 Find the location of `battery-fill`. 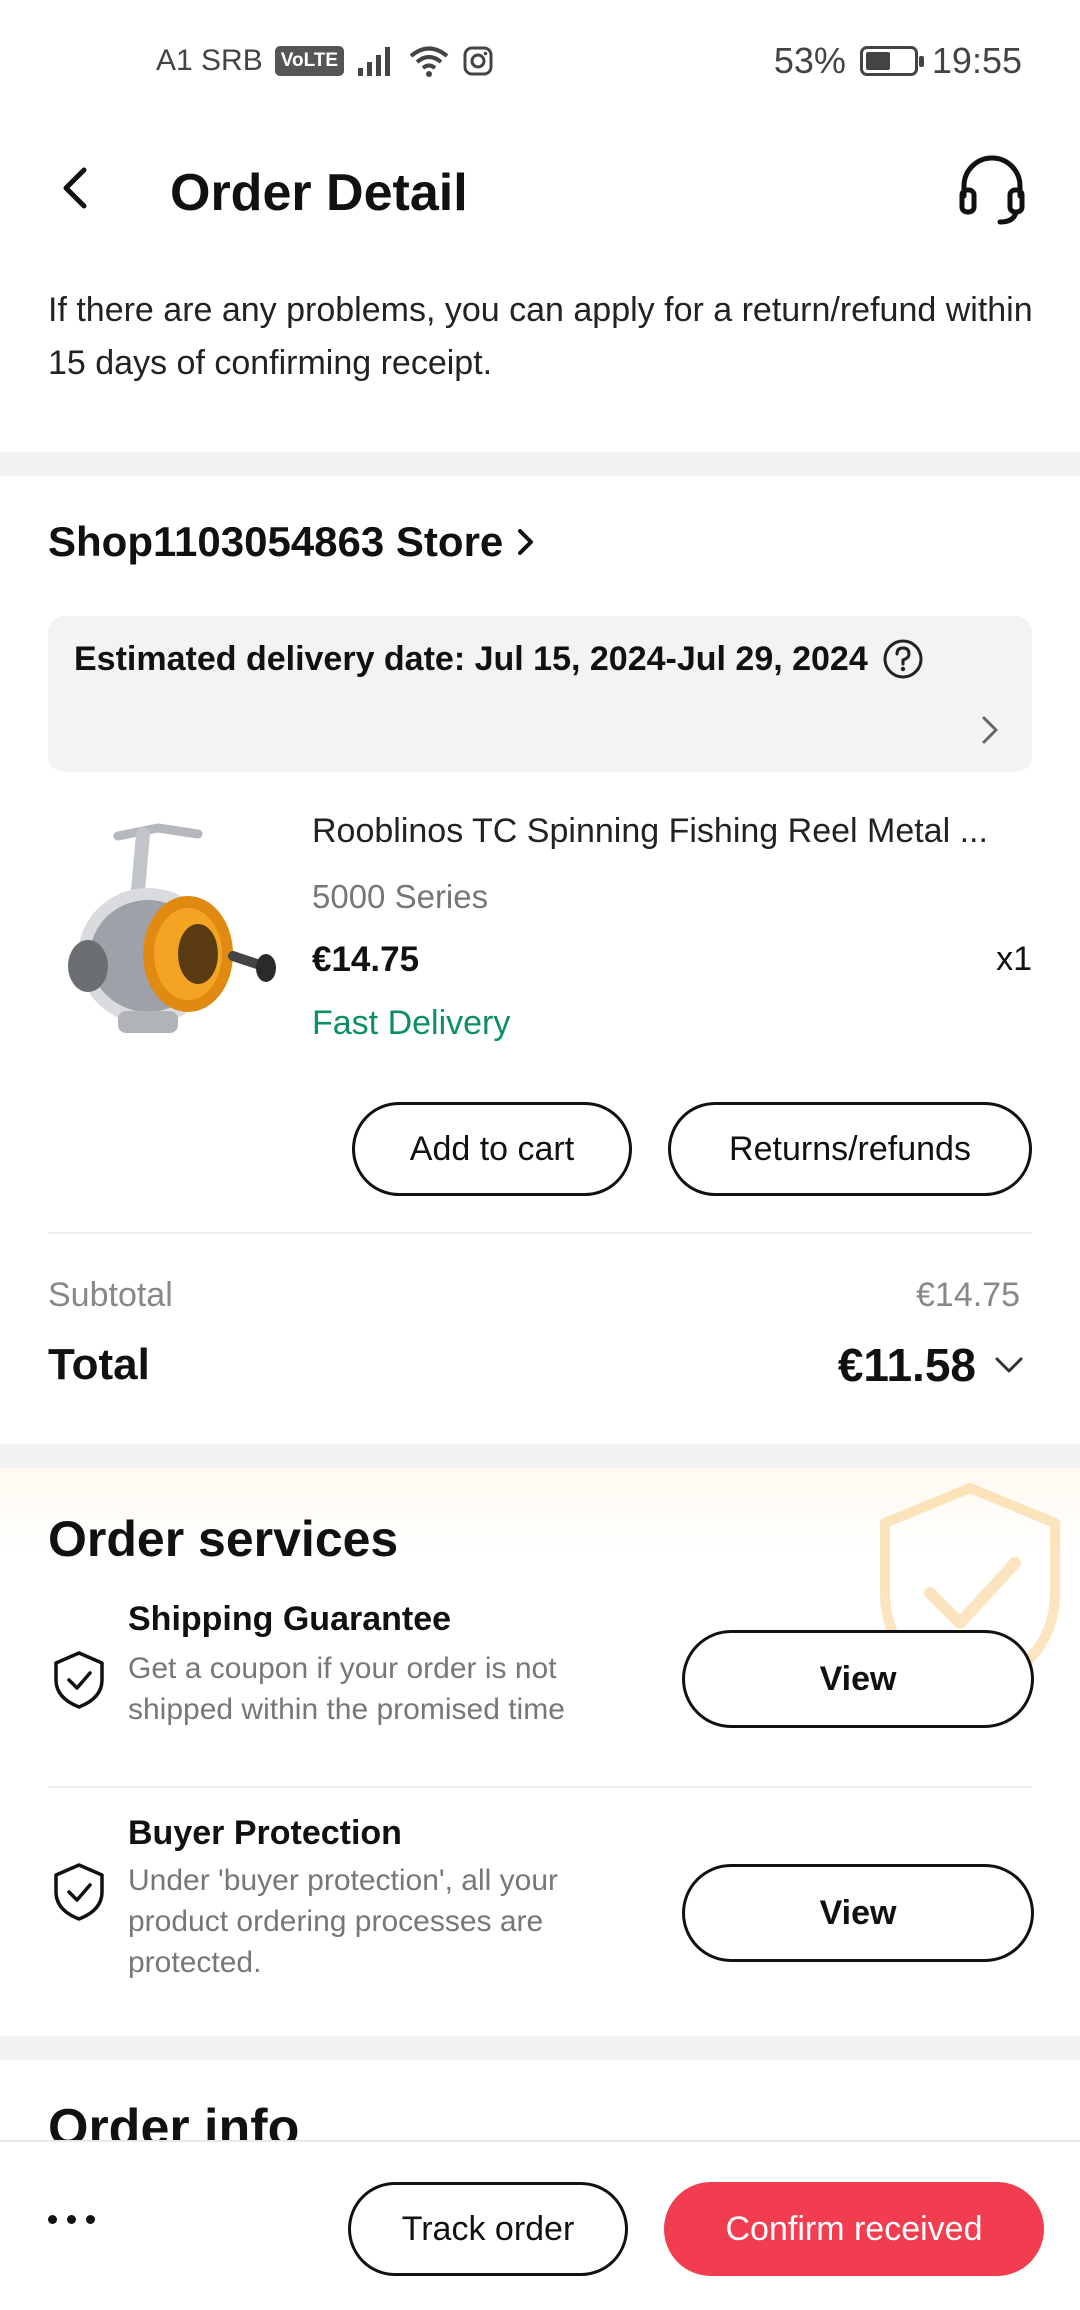

battery-fill is located at coordinates (878, 61).